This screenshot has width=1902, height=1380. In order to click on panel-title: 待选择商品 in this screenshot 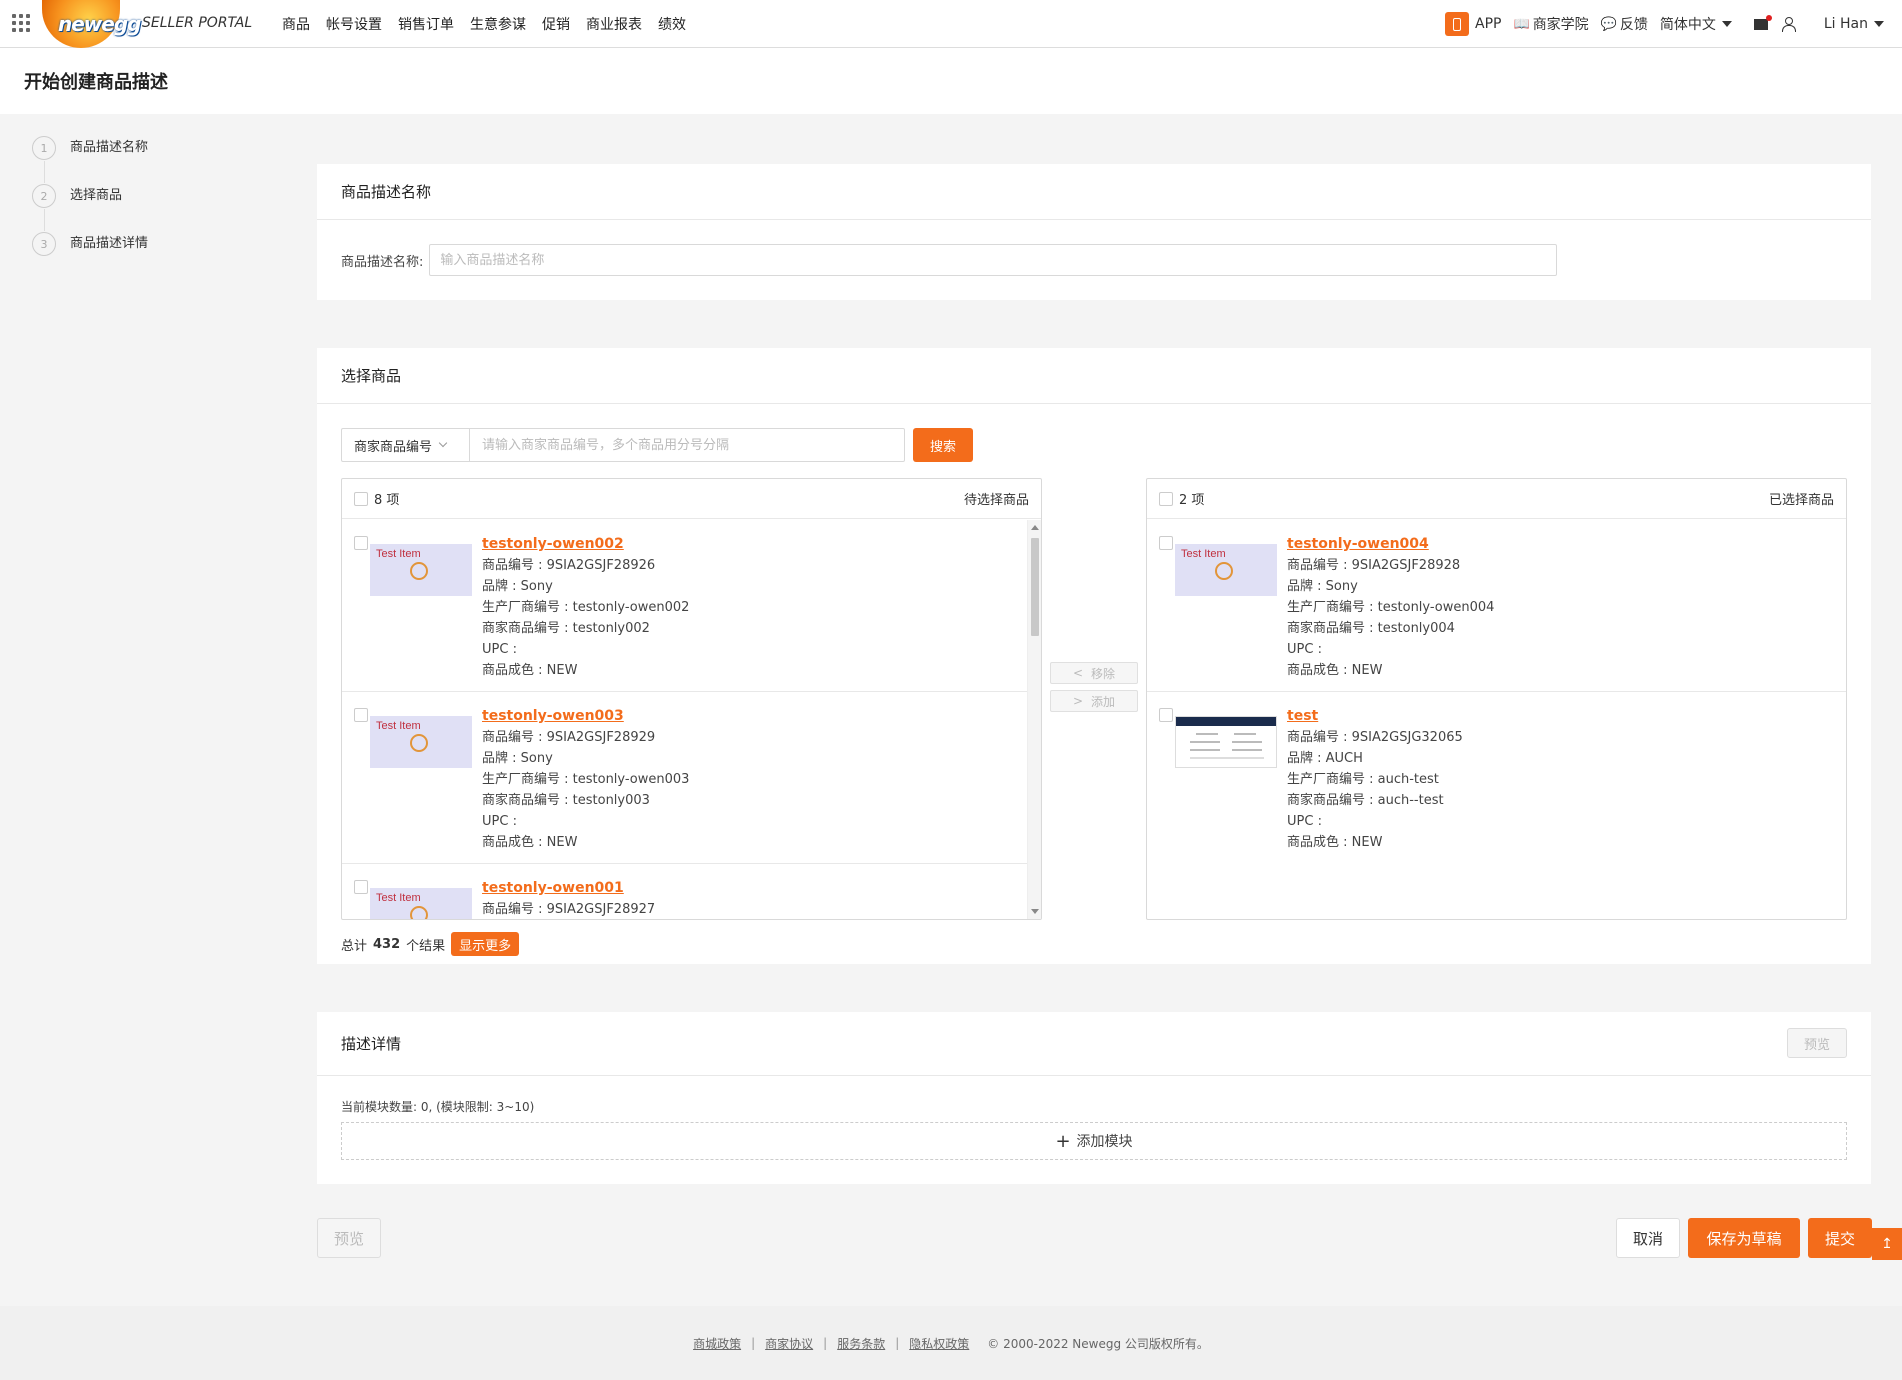, I will do `click(996, 500)`.